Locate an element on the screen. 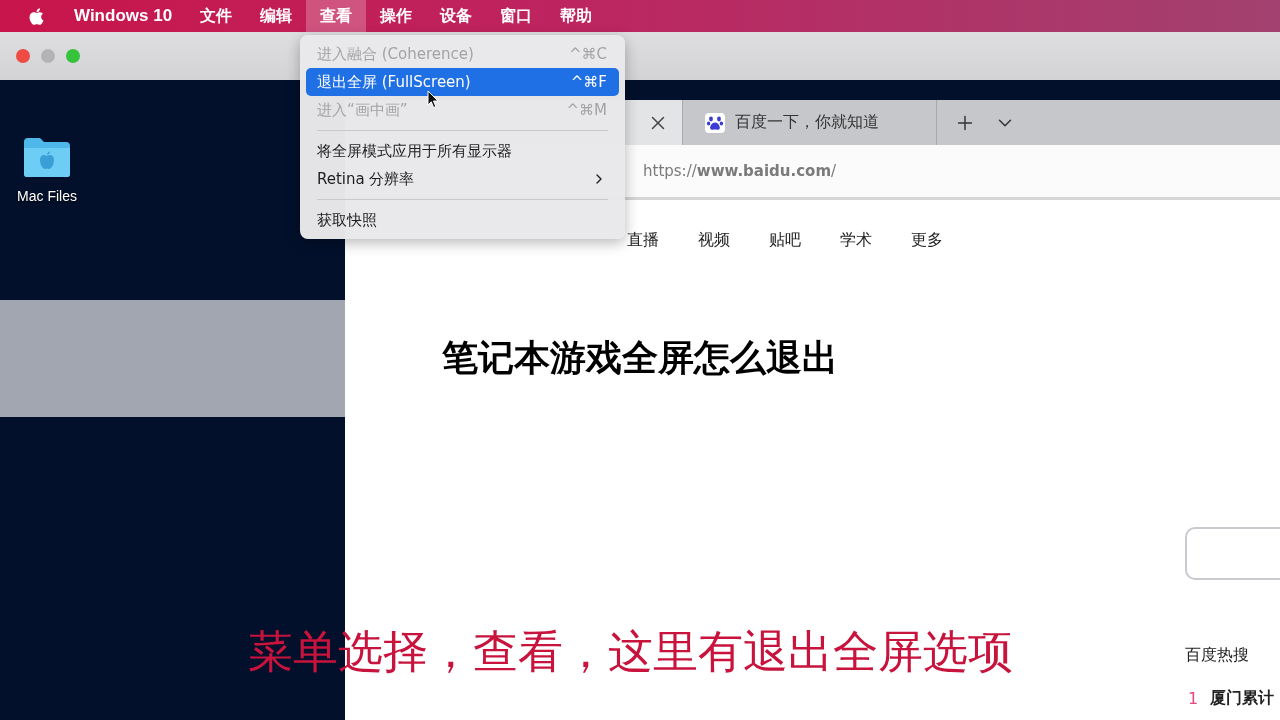 This screenshot has width=1280, height=720. menu-item-label: 进入“画中画” is located at coordinates (362, 110).